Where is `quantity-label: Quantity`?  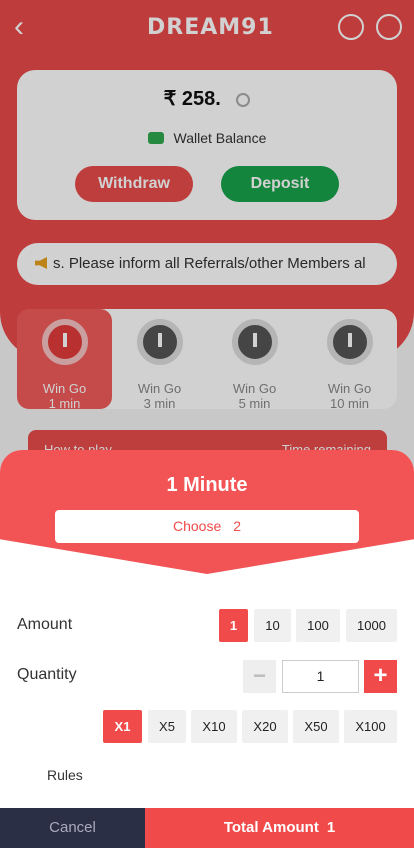
quantity-label: Quantity is located at coordinates (47, 674).